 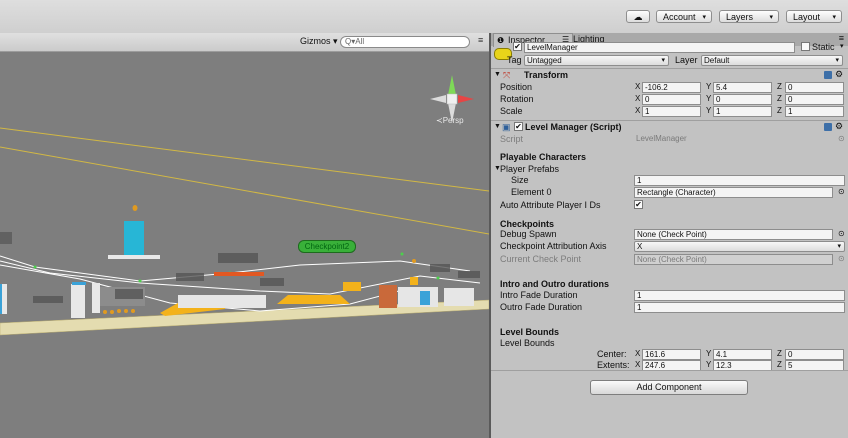 What do you see at coordinates (669, 387) in the screenshot?
I see `add-component-button: Add Component` at bounding box center [669, 387].